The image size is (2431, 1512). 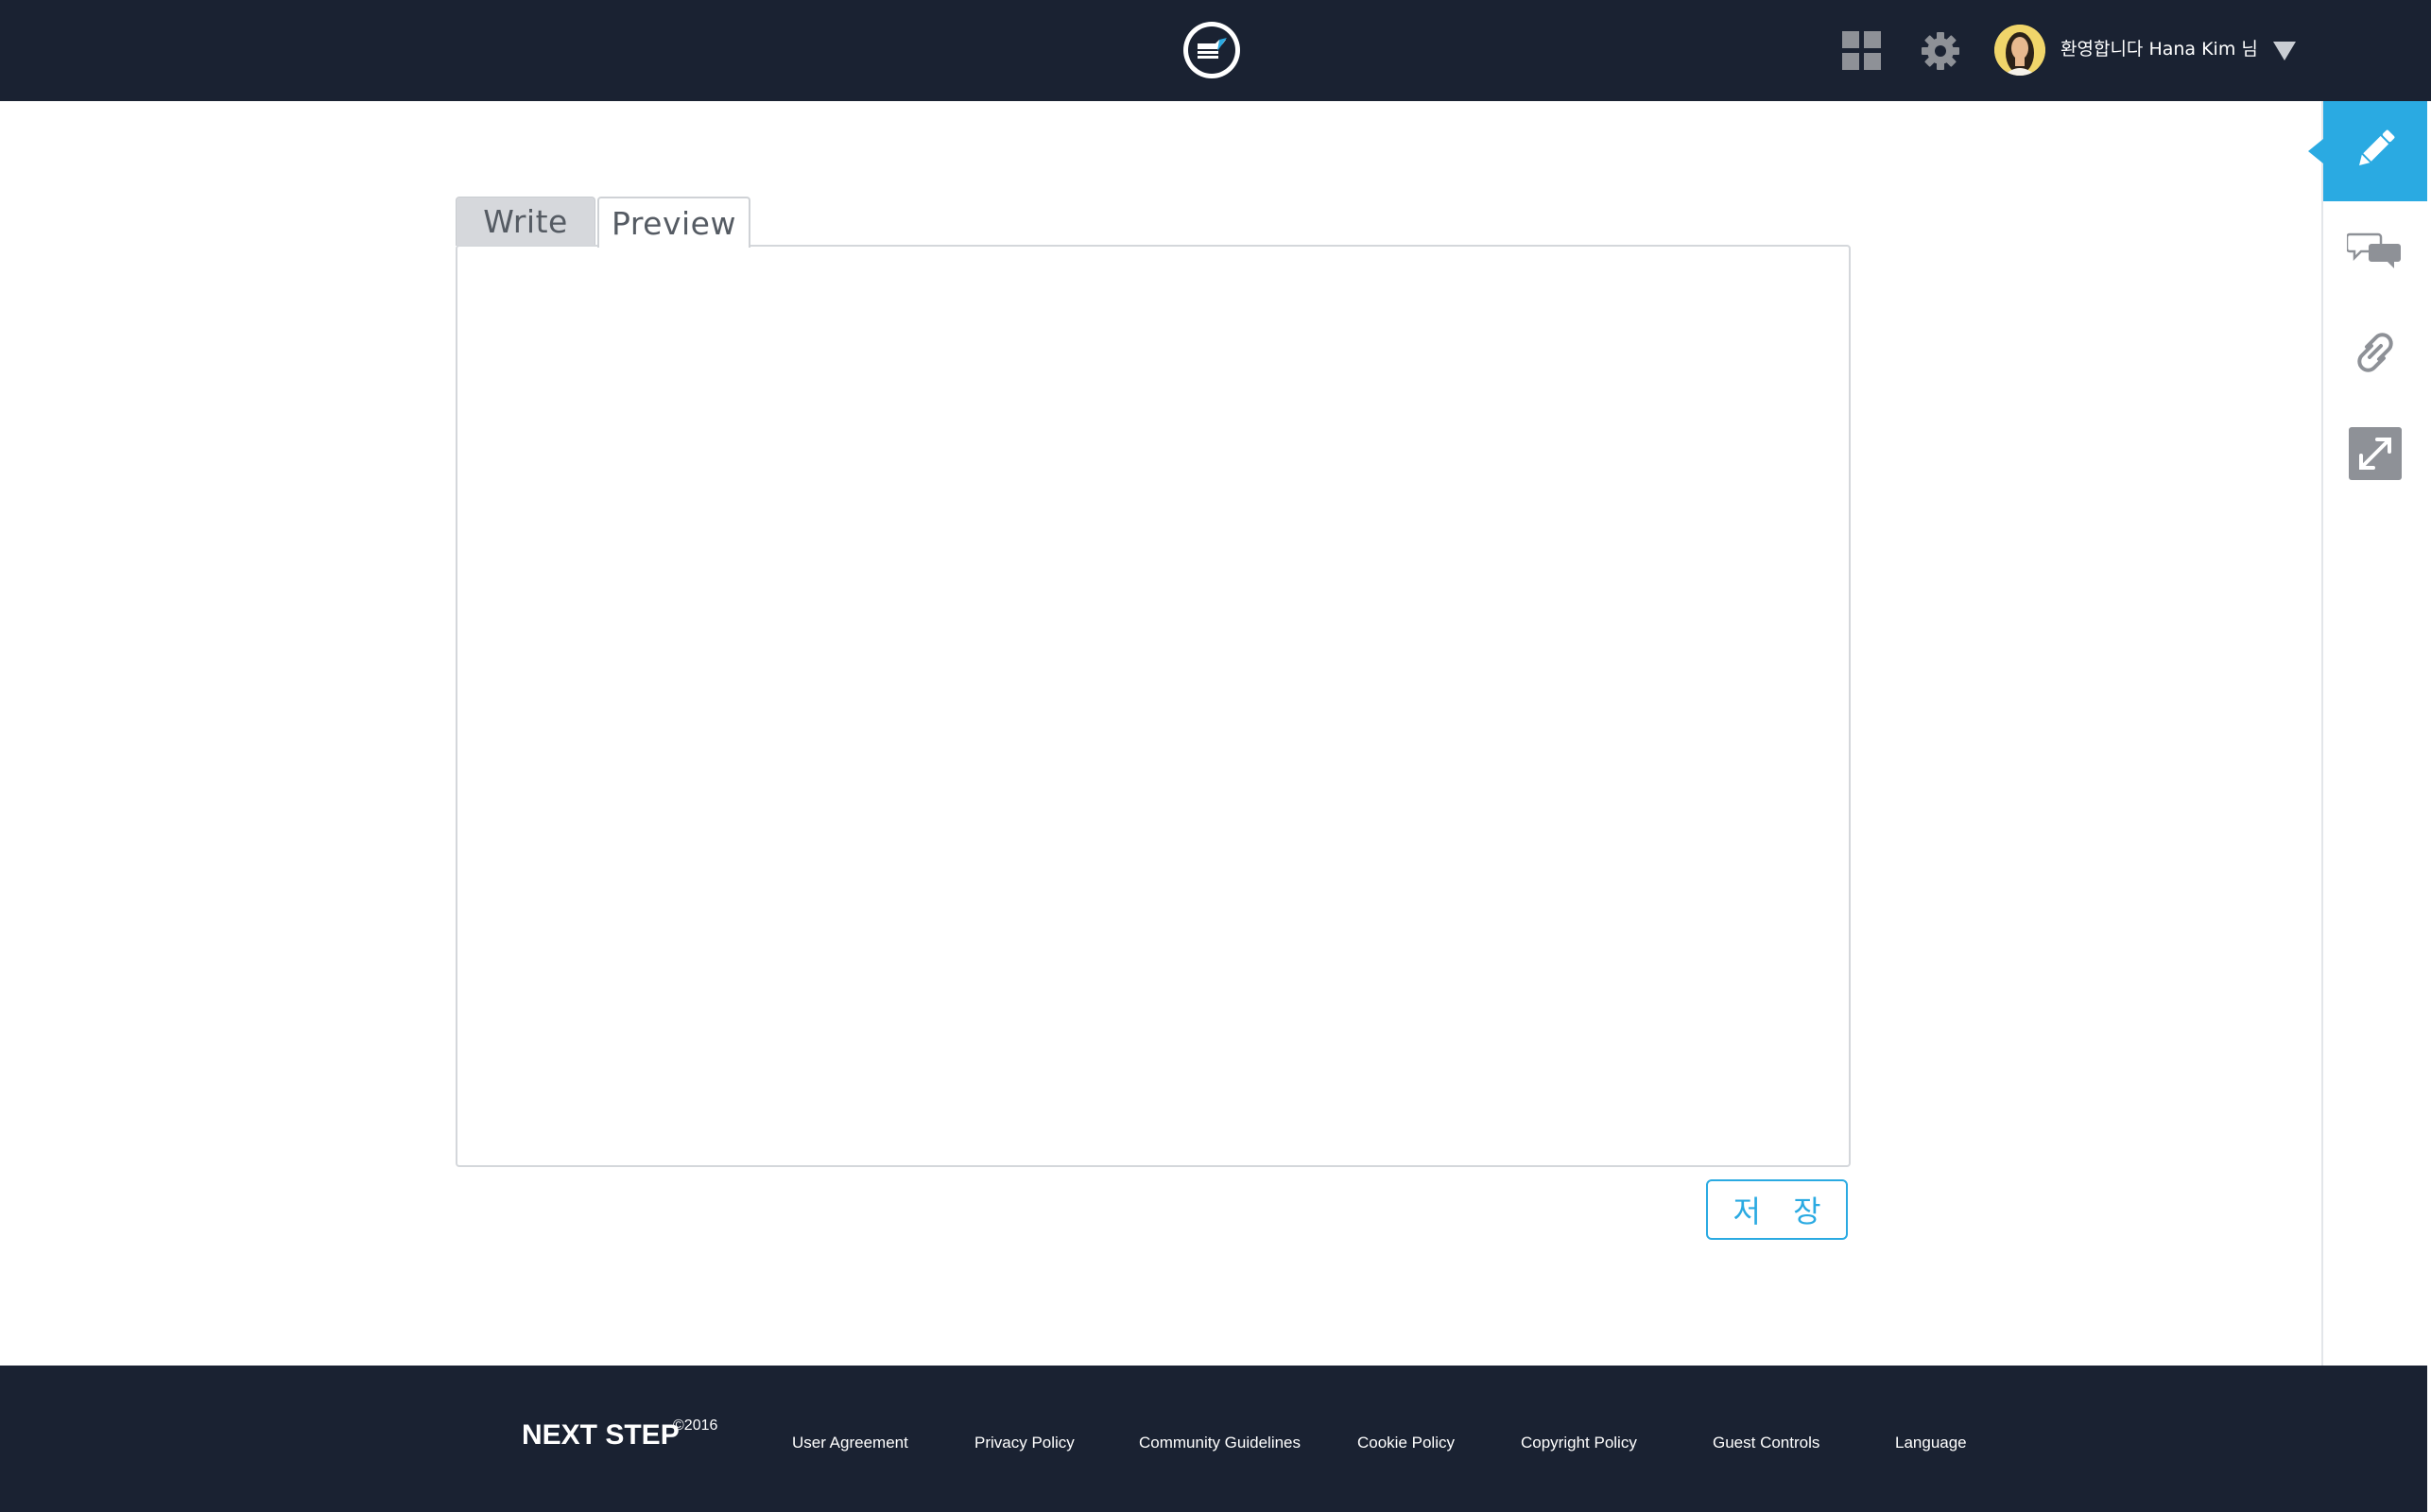 I want to click on sidebar-item-link, so click(x=2375, y=354).